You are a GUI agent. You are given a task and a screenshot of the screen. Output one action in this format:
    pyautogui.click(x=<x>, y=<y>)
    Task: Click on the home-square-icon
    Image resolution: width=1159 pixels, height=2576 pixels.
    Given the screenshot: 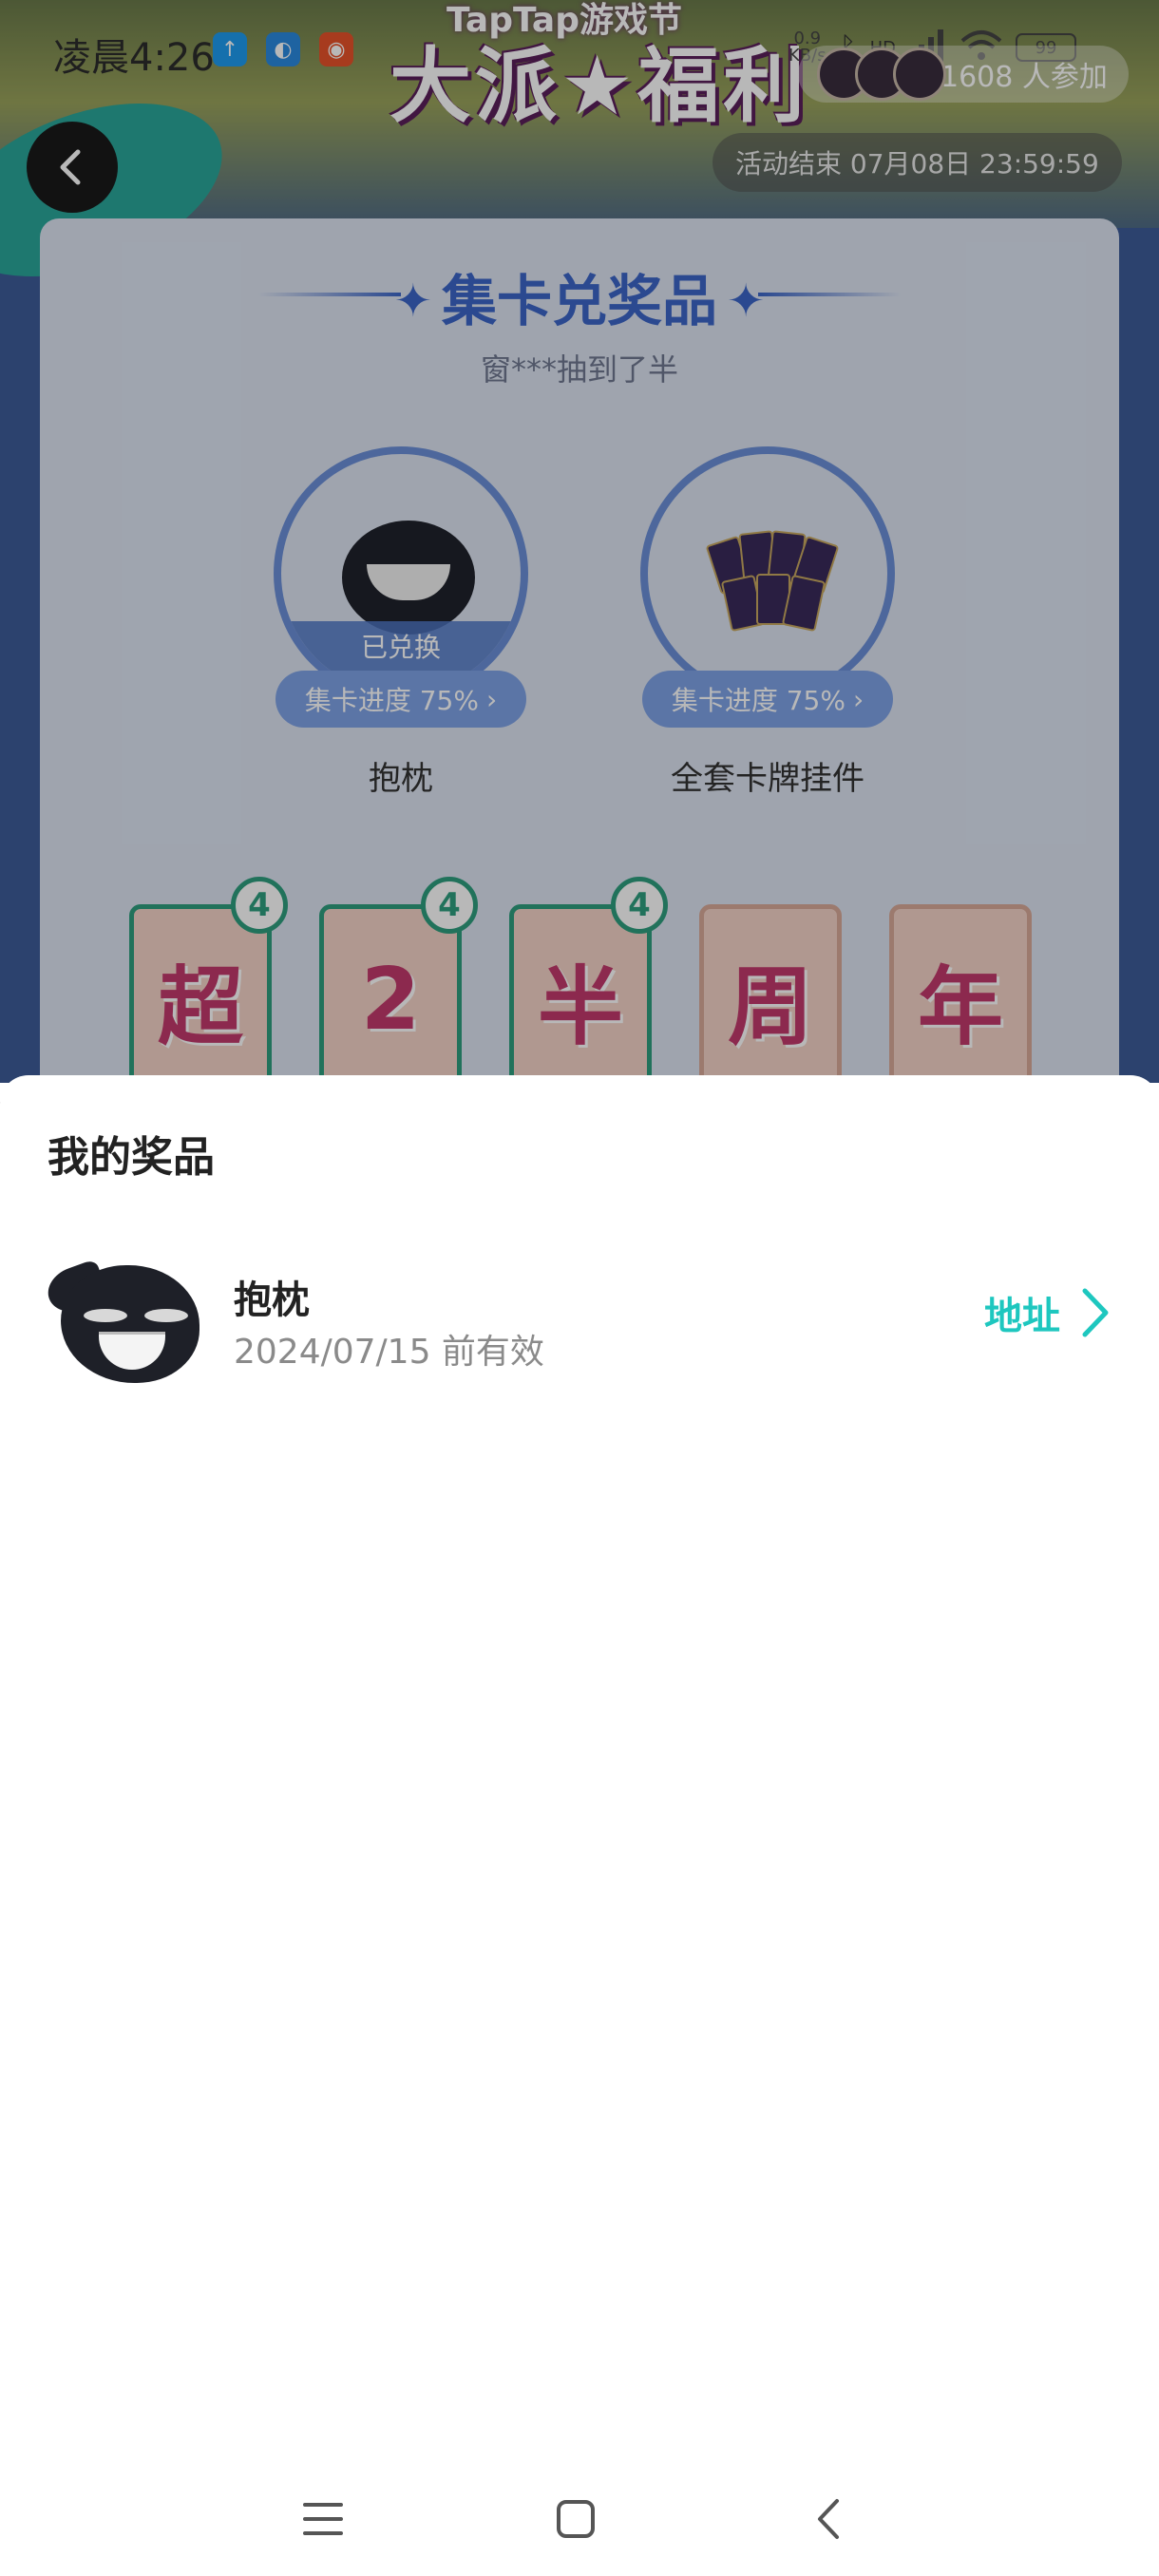 What is the action you would take?
    pyautogui.click(x=576, y=2519)
    